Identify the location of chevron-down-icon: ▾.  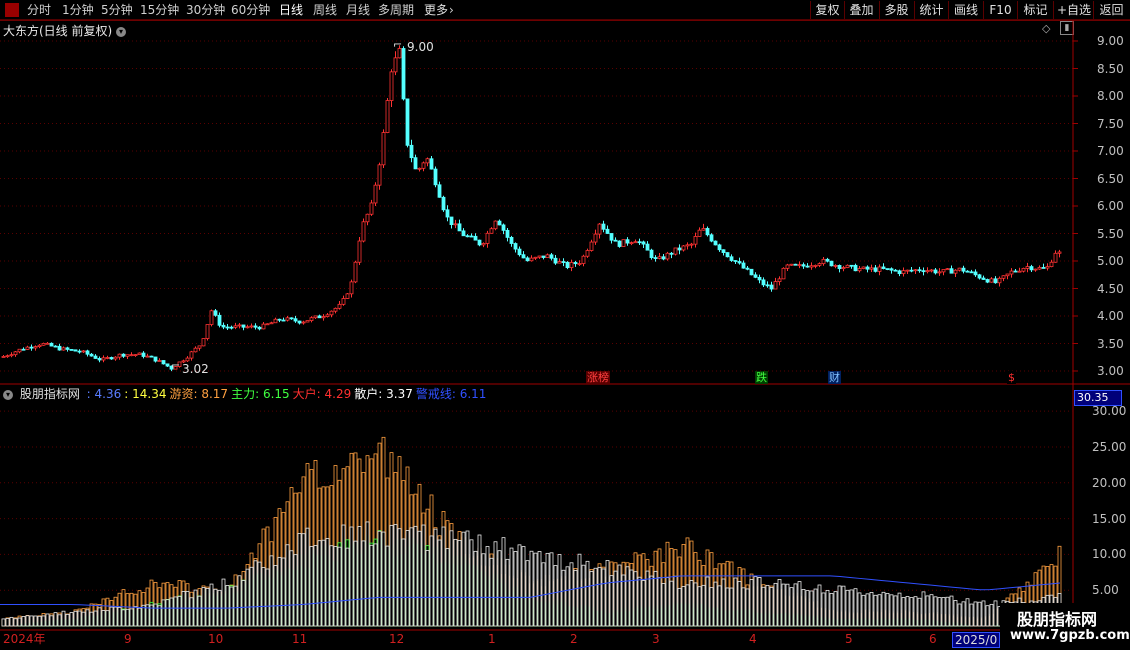
(8, 394).